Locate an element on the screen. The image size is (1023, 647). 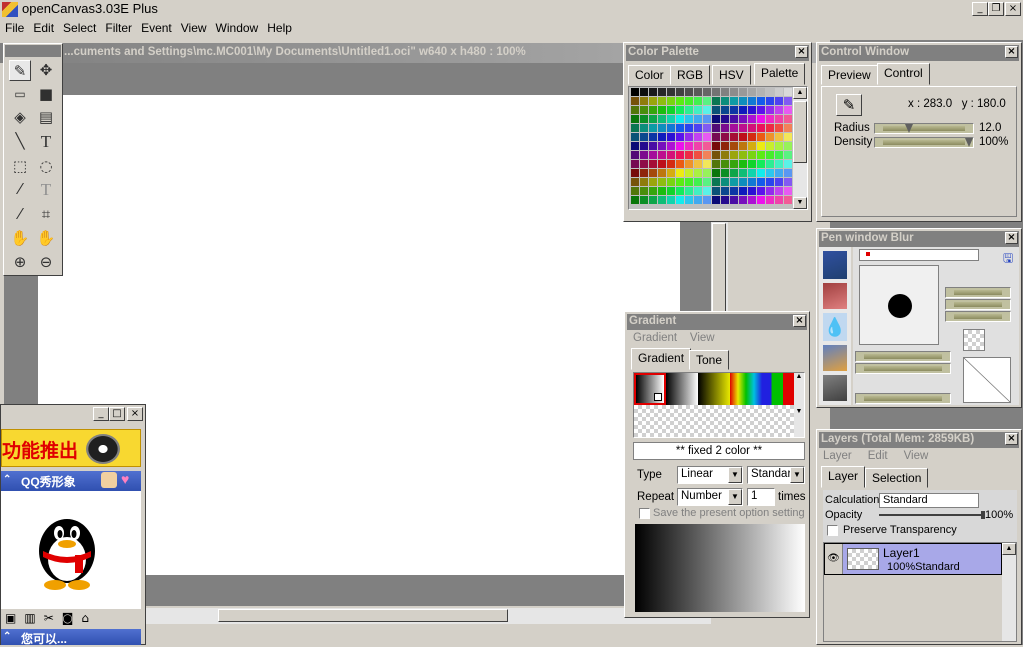
rectangle-tool-icon: ▭ is located at coordinates (20, 94).